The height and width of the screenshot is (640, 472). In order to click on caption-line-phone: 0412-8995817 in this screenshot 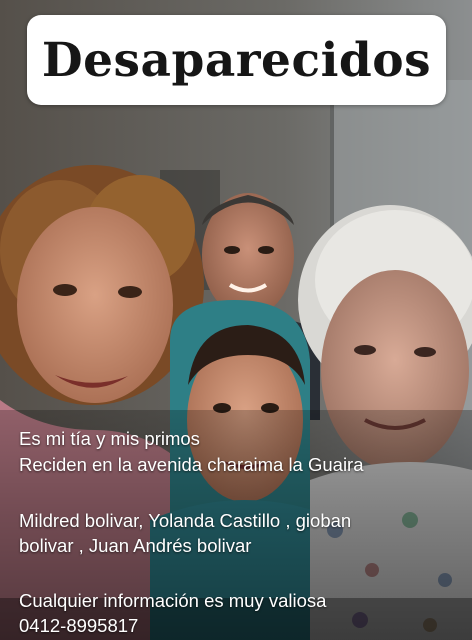, I will do `click(79, 625)`.